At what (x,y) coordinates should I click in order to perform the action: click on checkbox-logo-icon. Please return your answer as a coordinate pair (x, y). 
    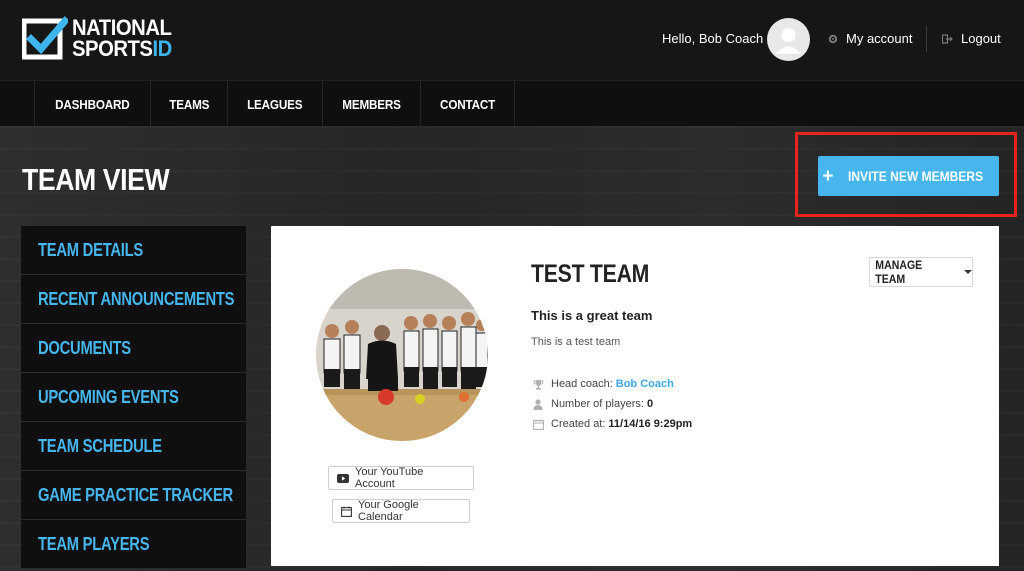
    Looking at the image, I should click on (45, 38).